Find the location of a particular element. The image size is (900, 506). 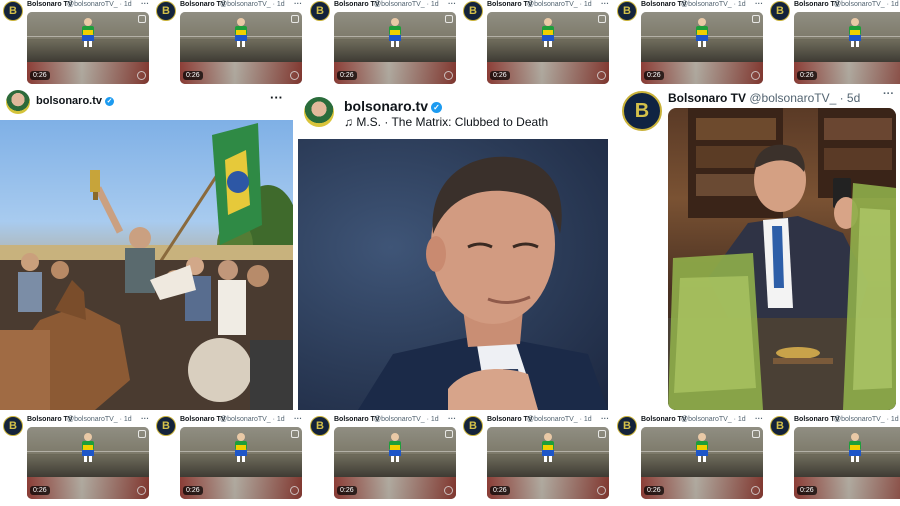

tweet-author-line: Bolsonaro TV @bolsonaroTV_ · 5d is located at coordinates (764, 98).